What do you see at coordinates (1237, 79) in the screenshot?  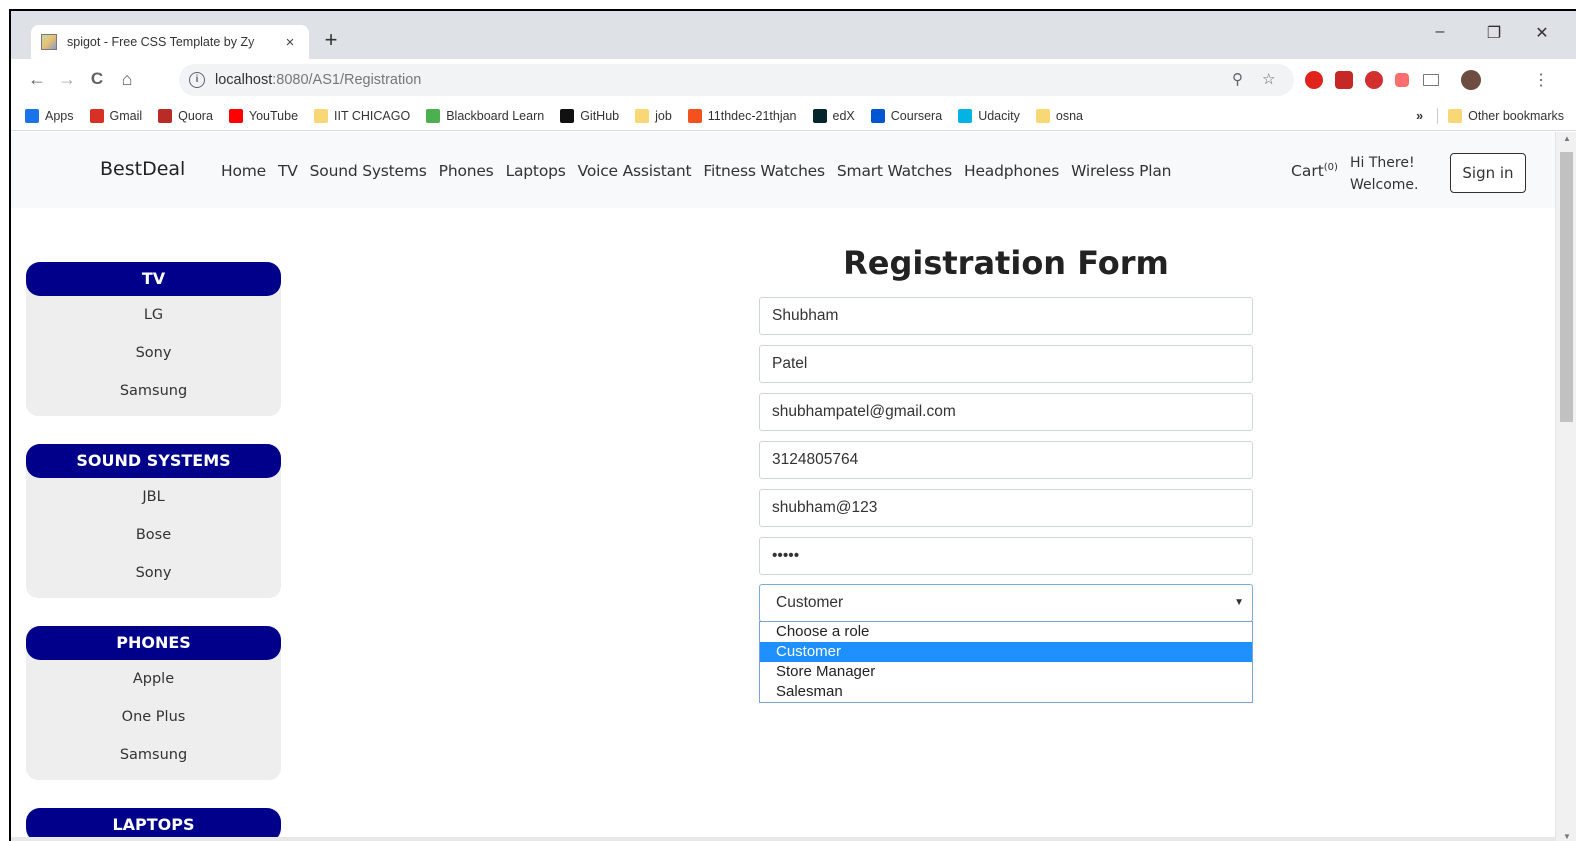 I see `zoom-icon: ⚲` at bounding box center [1237, 79].